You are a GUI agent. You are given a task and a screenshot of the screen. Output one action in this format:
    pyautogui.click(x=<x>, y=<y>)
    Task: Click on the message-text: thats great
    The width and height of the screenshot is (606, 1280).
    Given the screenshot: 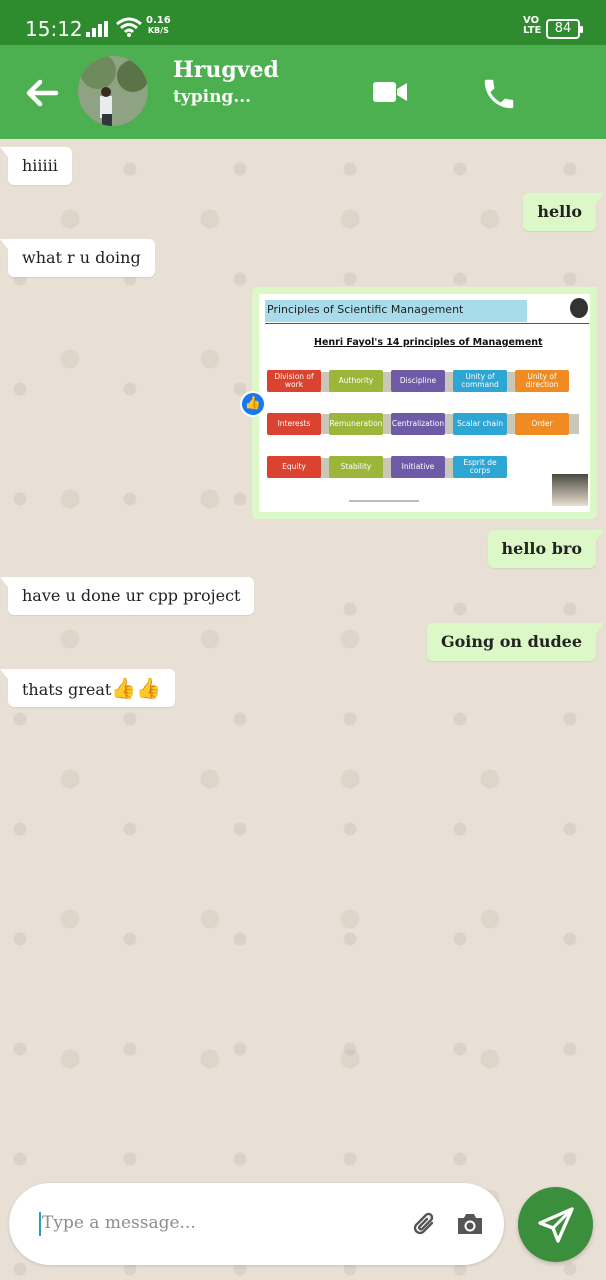 What is the action you would take?
    pyautogui.click(x=67, y=689)
    